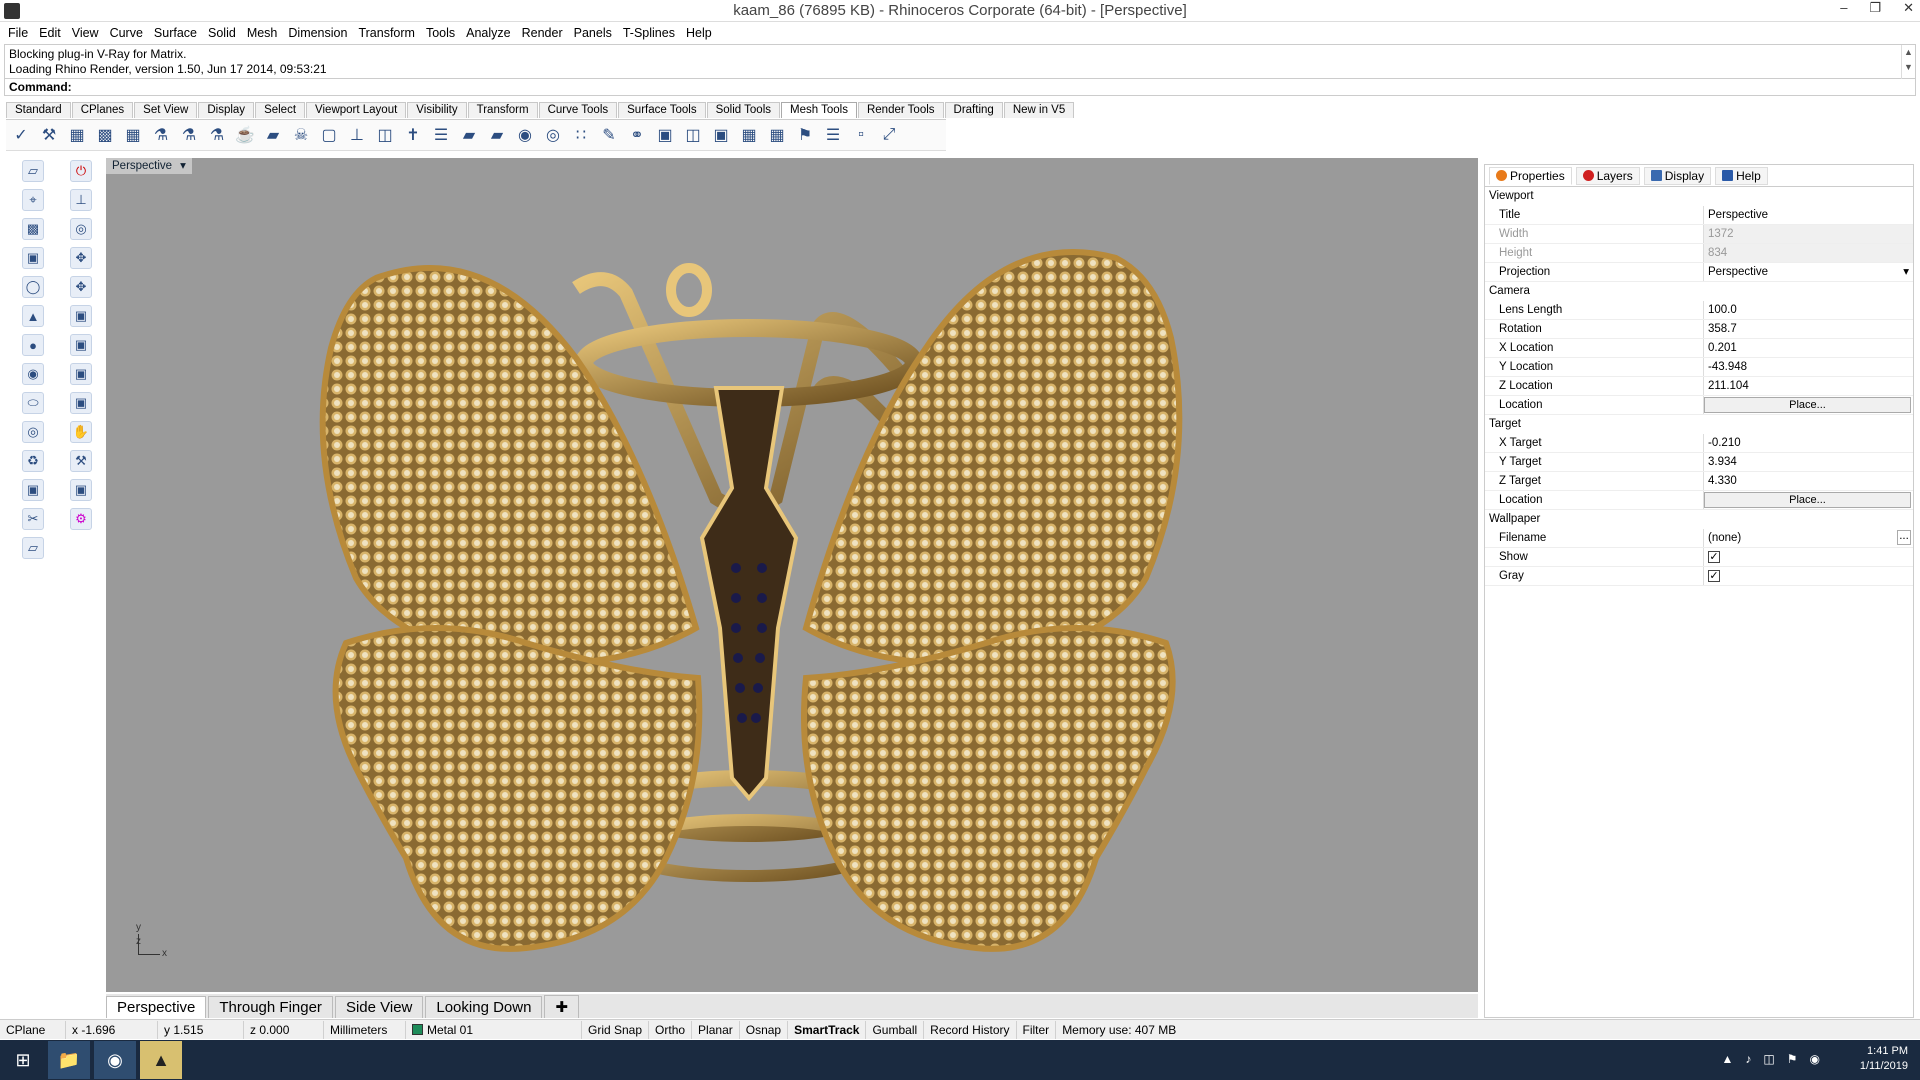 Image resolution: width=1920 pixels, height=1080 pixels. Describe the element at coordinates (1908, 8) in the screenshot. I see `close-icon: ✕` at that location.